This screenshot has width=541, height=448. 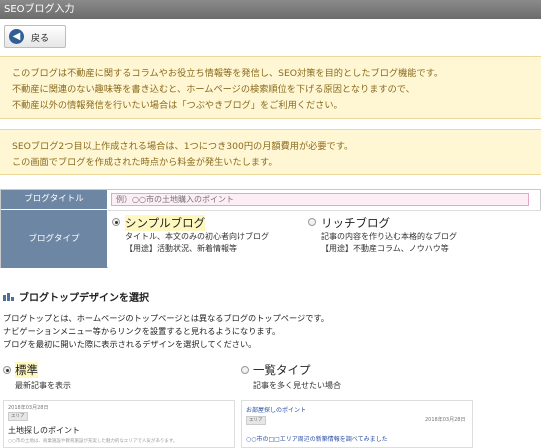 I want to click on preview-title-link: お部屋探しのポイント, so click(x=276, y=410).